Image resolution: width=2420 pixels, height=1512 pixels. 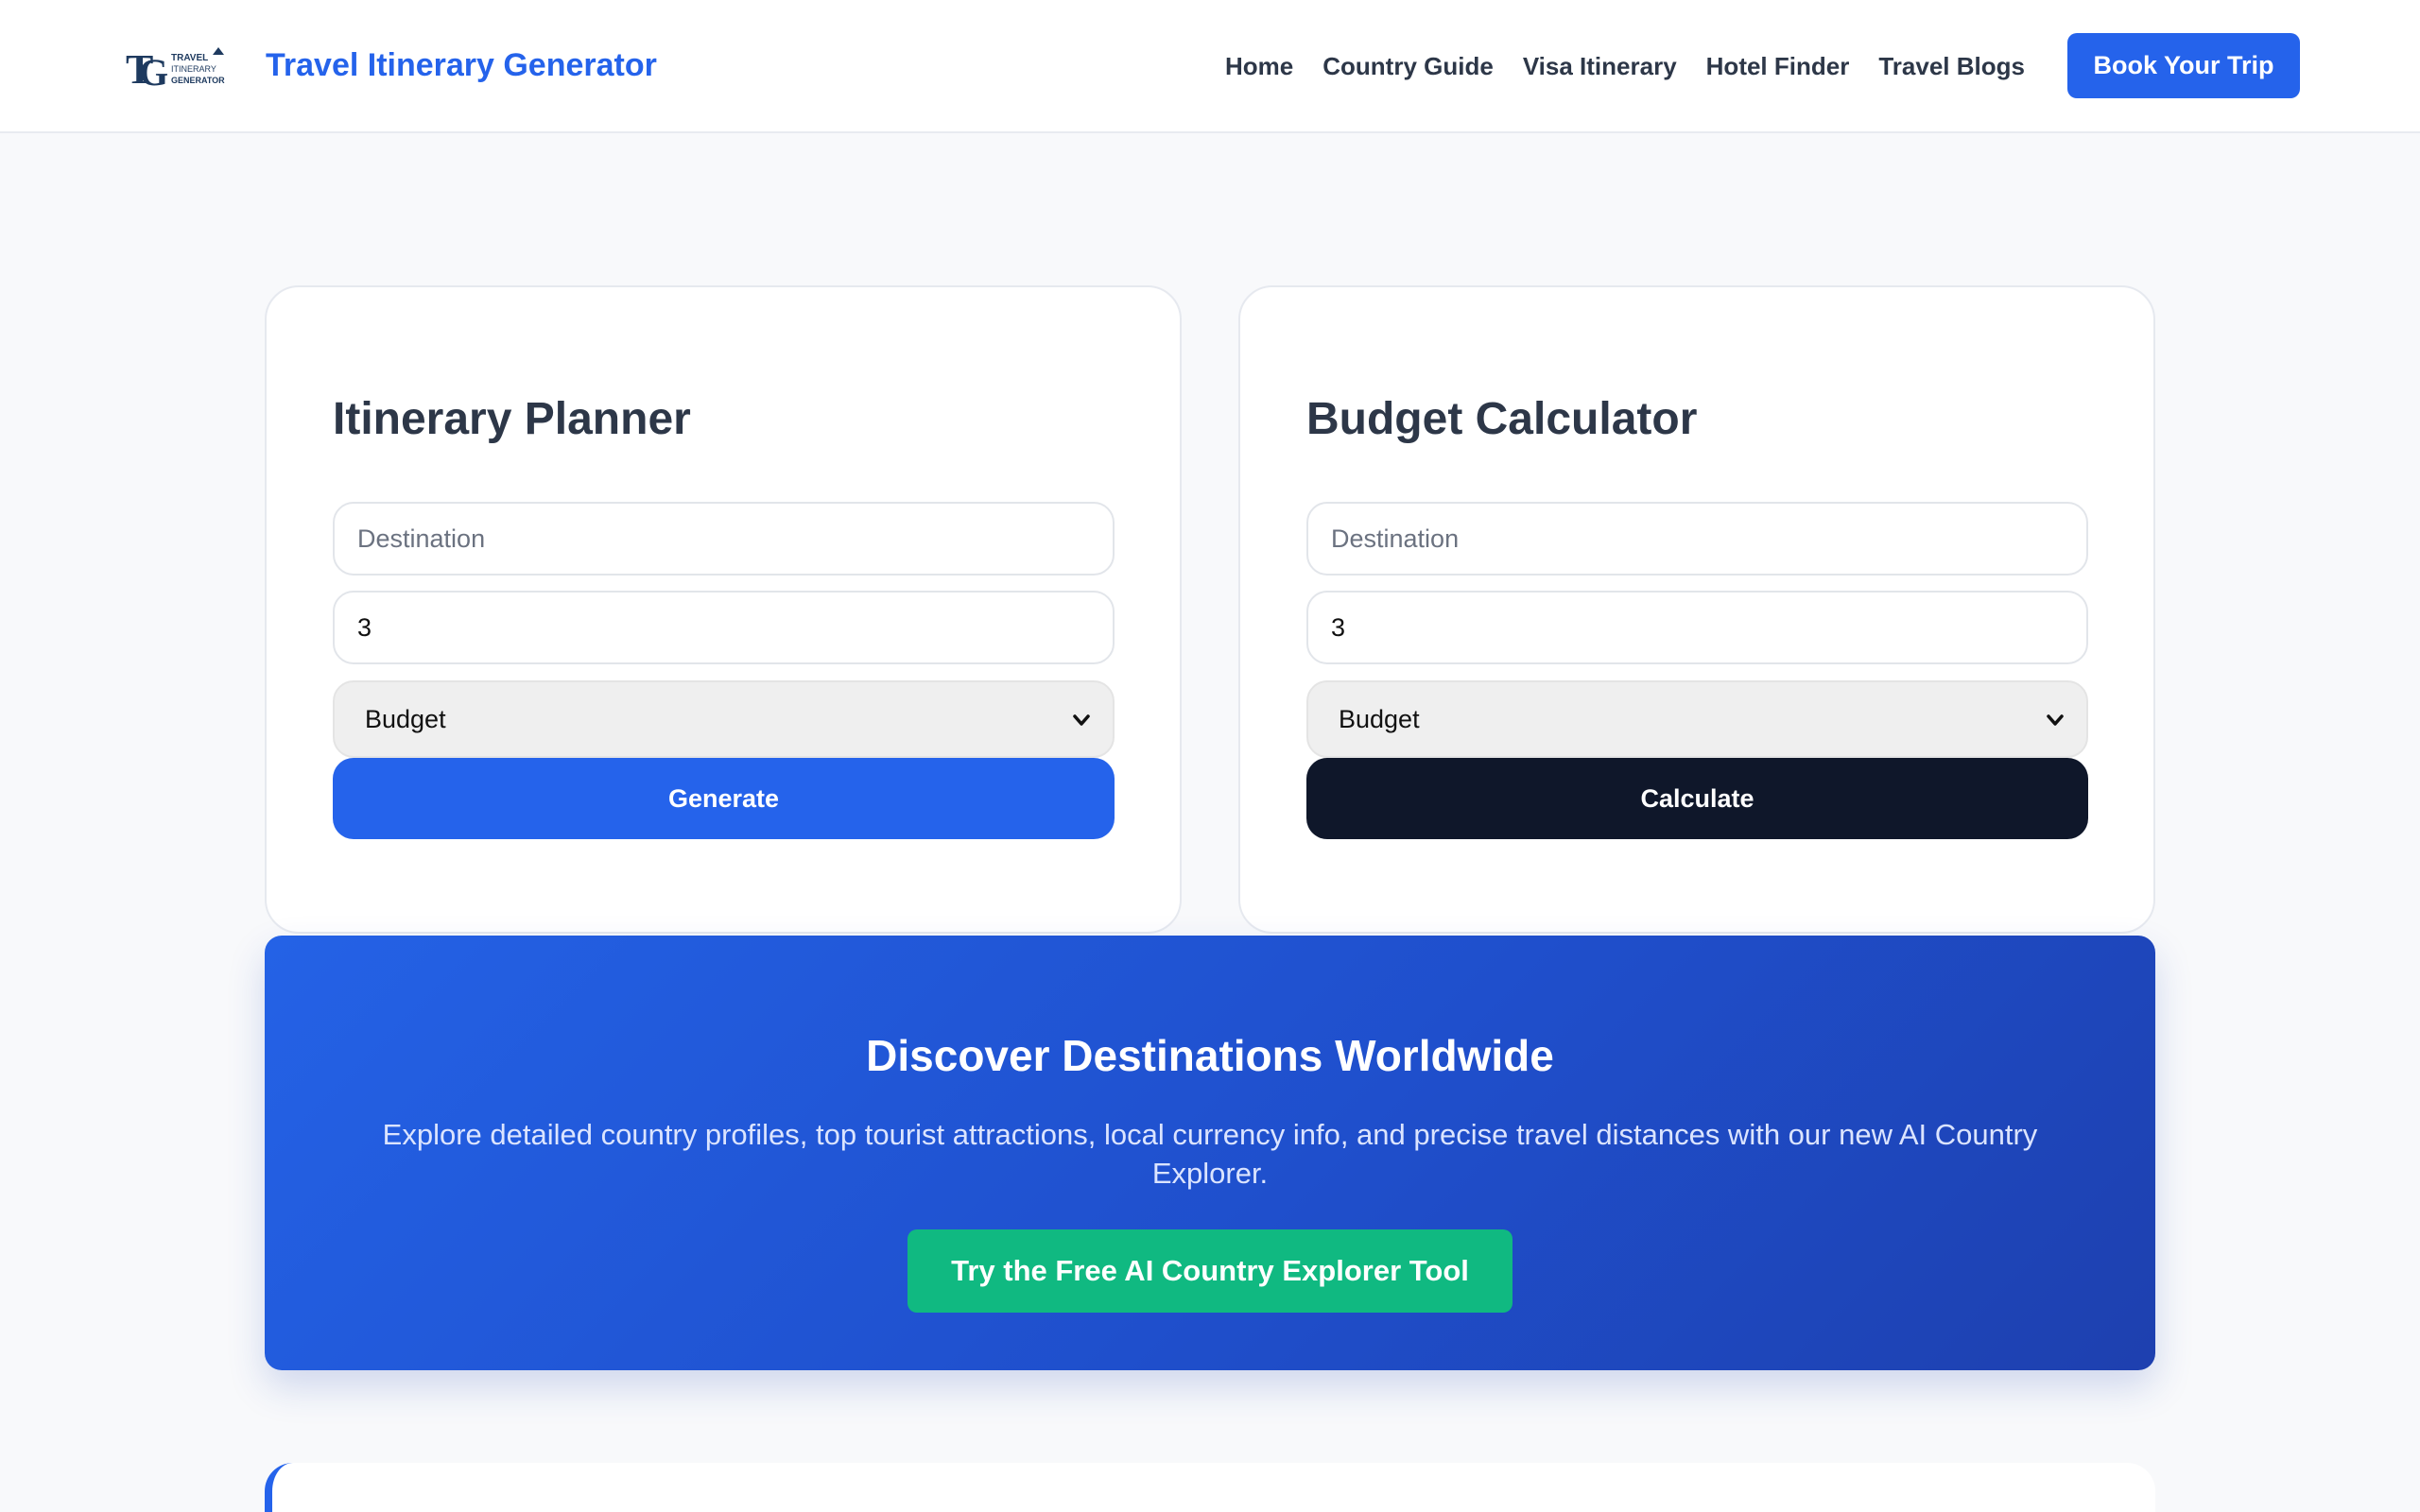 I want to click on planner-destination-input: Destination, so click(x=724, y=539).